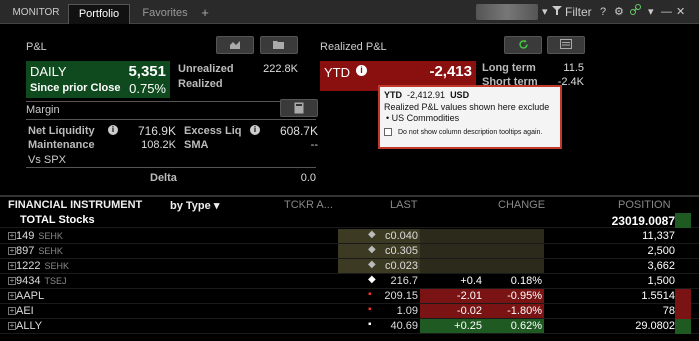 The width and height of the screenshot is (699, 341). I want to click on symbol-cell: AAPL, so click(30, 296).